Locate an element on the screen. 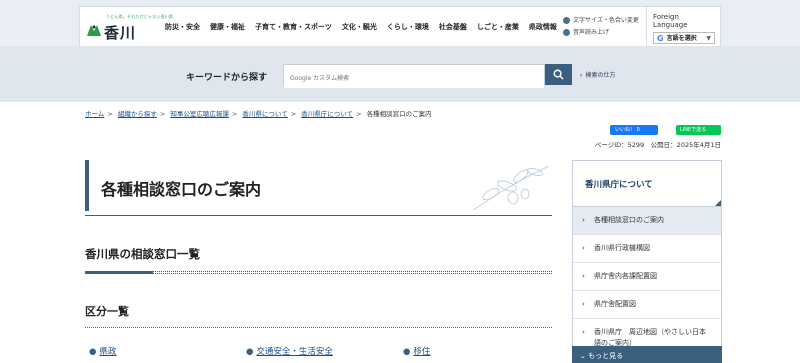  category-link-iju: 移住 is located at coordinates (421, 352).